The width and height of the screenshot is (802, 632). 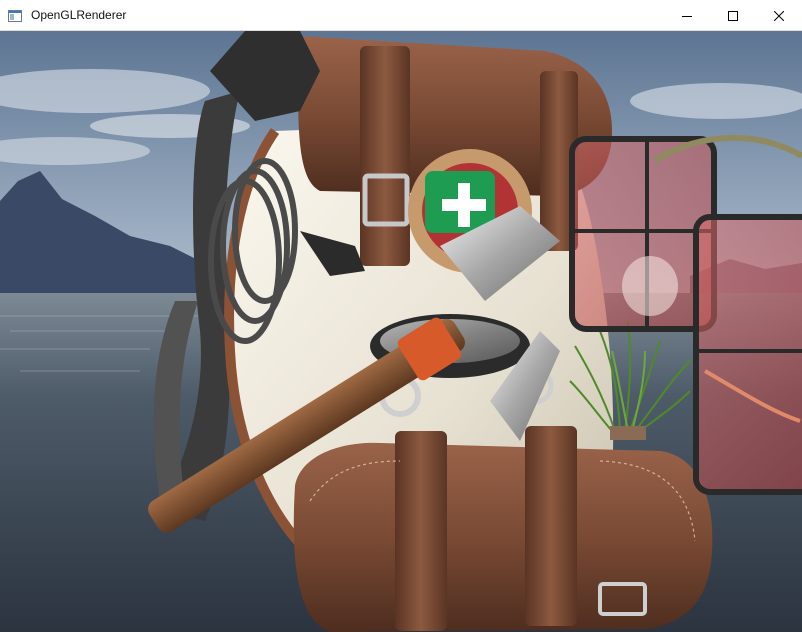 I want to click on window-title: OpenGLRenderer, so click(x=79, y=15).